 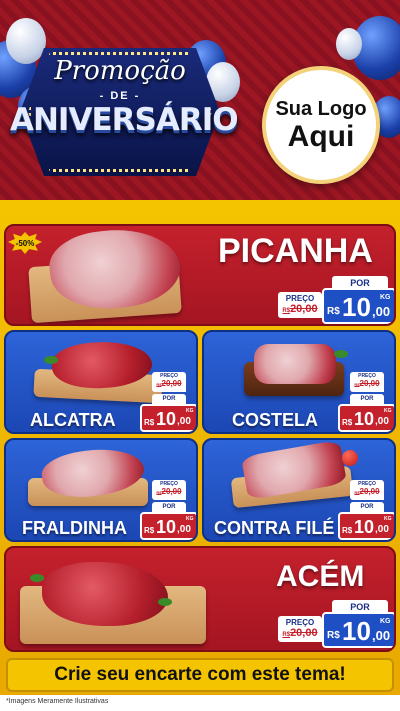 I want to click on product-card-picanha: PICANHA PREÇO R$20,00 POR R$ 10 ,00 KG, so click(x=200, y=275).